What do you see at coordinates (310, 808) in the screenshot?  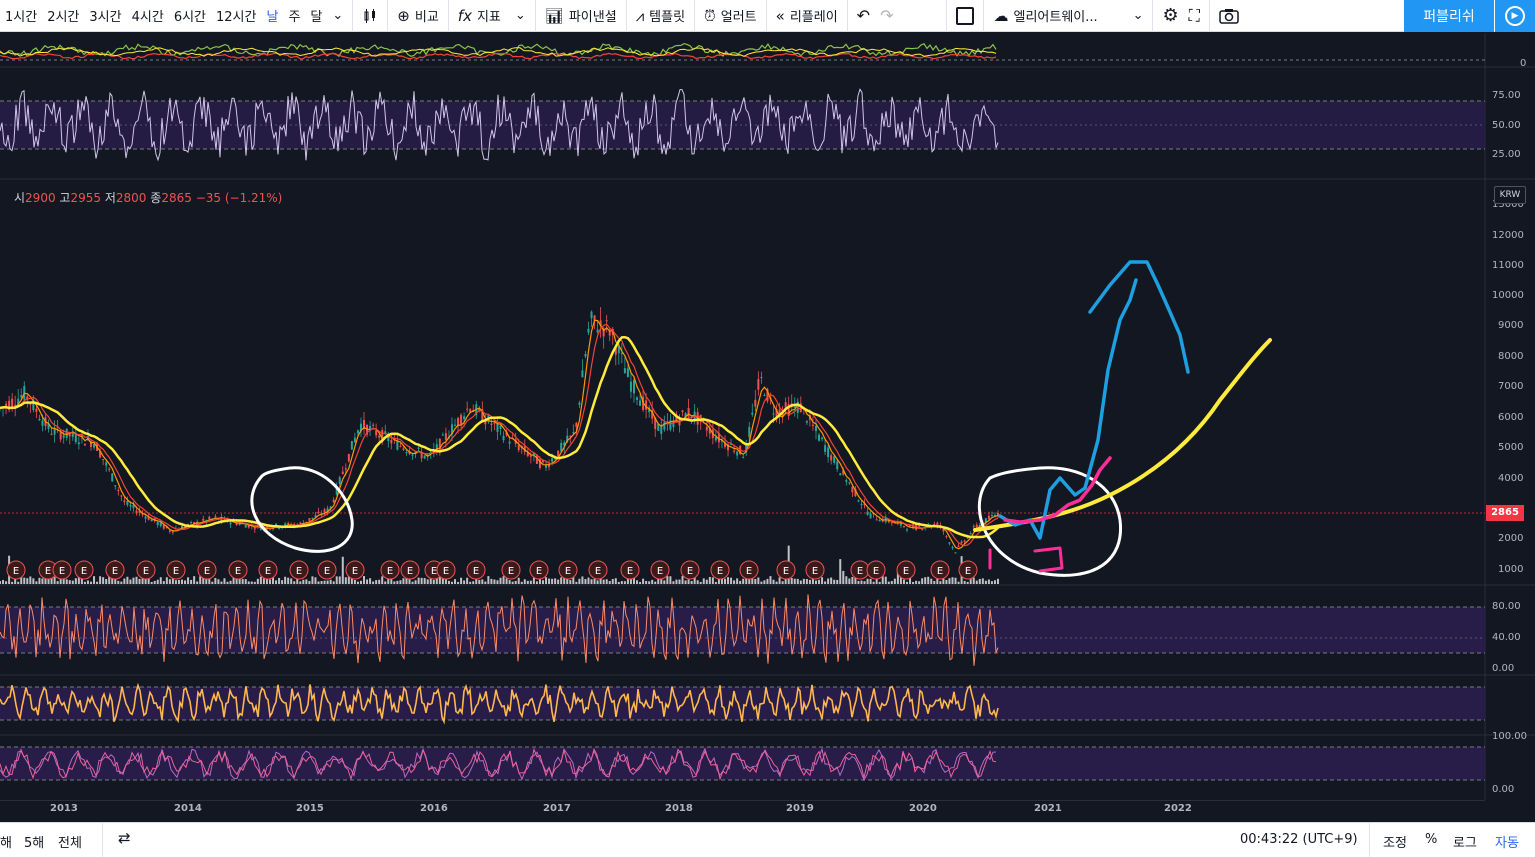 I see `time-label: 2015` at bounding box center [310, 808].